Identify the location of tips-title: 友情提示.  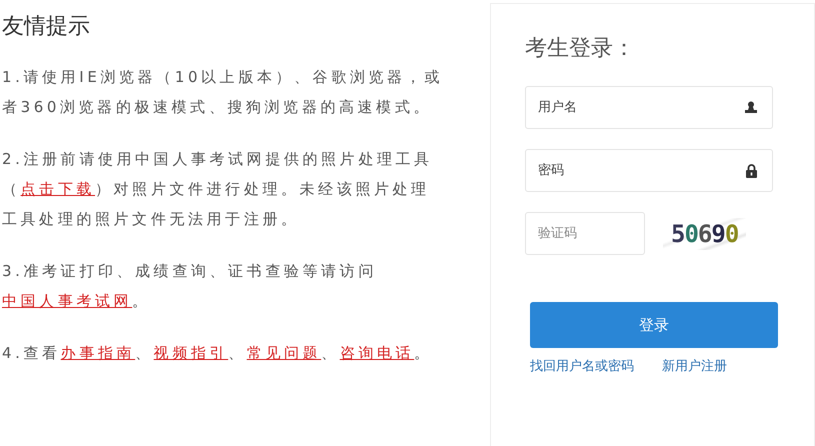
(46, 27).